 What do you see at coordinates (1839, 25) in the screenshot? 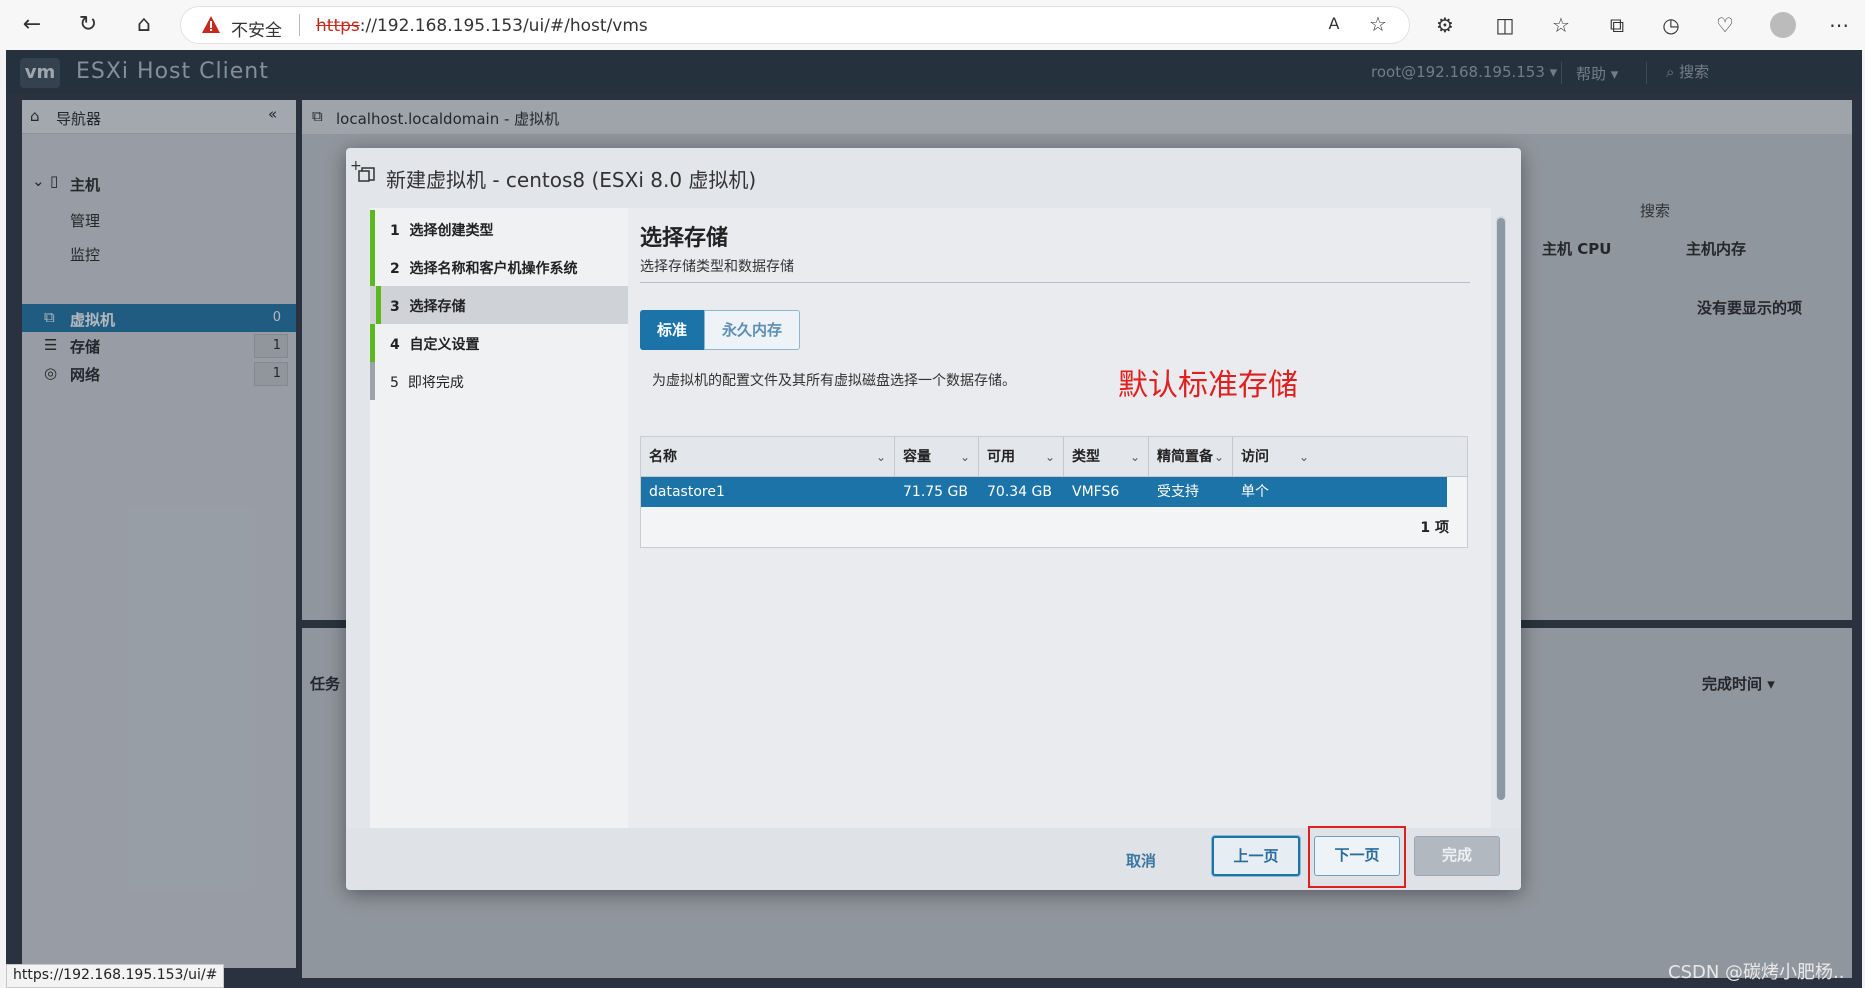
I see `more-menu-icon: ⋯` at bounding box center [1839, 25].